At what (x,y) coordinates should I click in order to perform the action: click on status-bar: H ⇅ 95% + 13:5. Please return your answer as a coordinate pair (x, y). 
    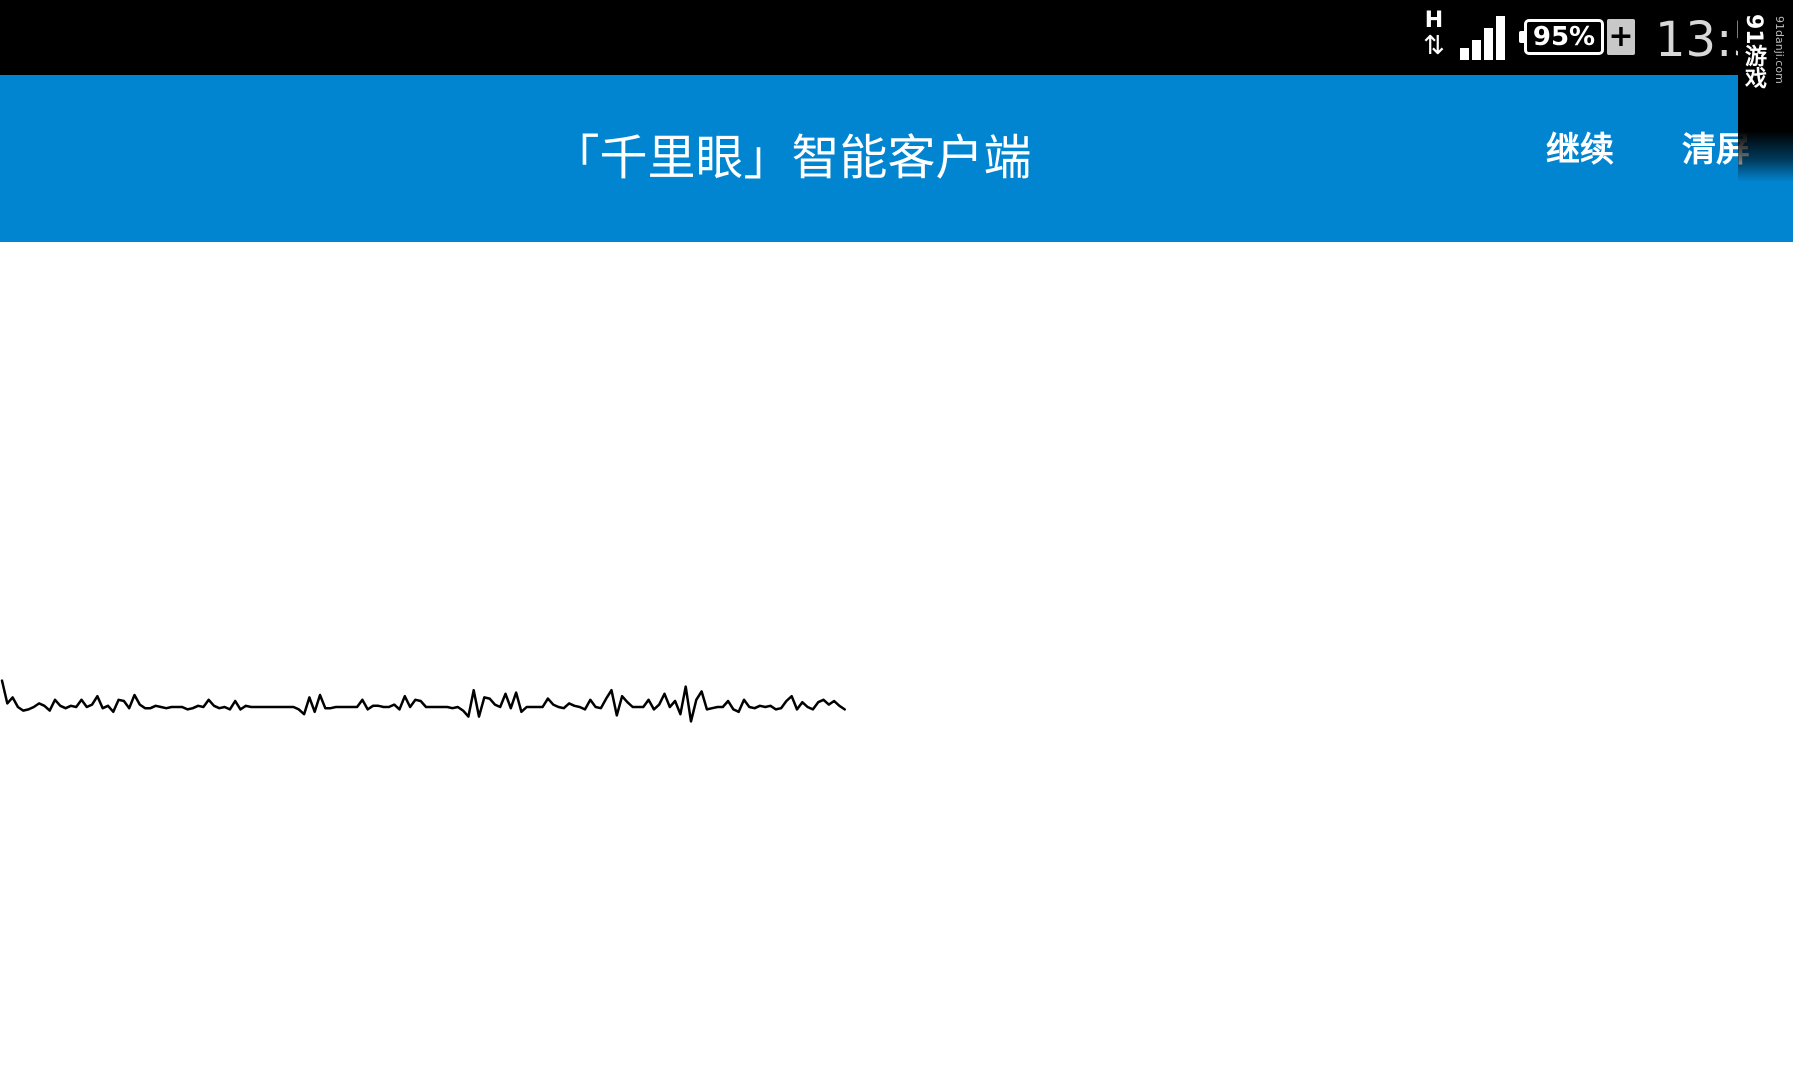
    Looking at the image, I should click on (896, 37).